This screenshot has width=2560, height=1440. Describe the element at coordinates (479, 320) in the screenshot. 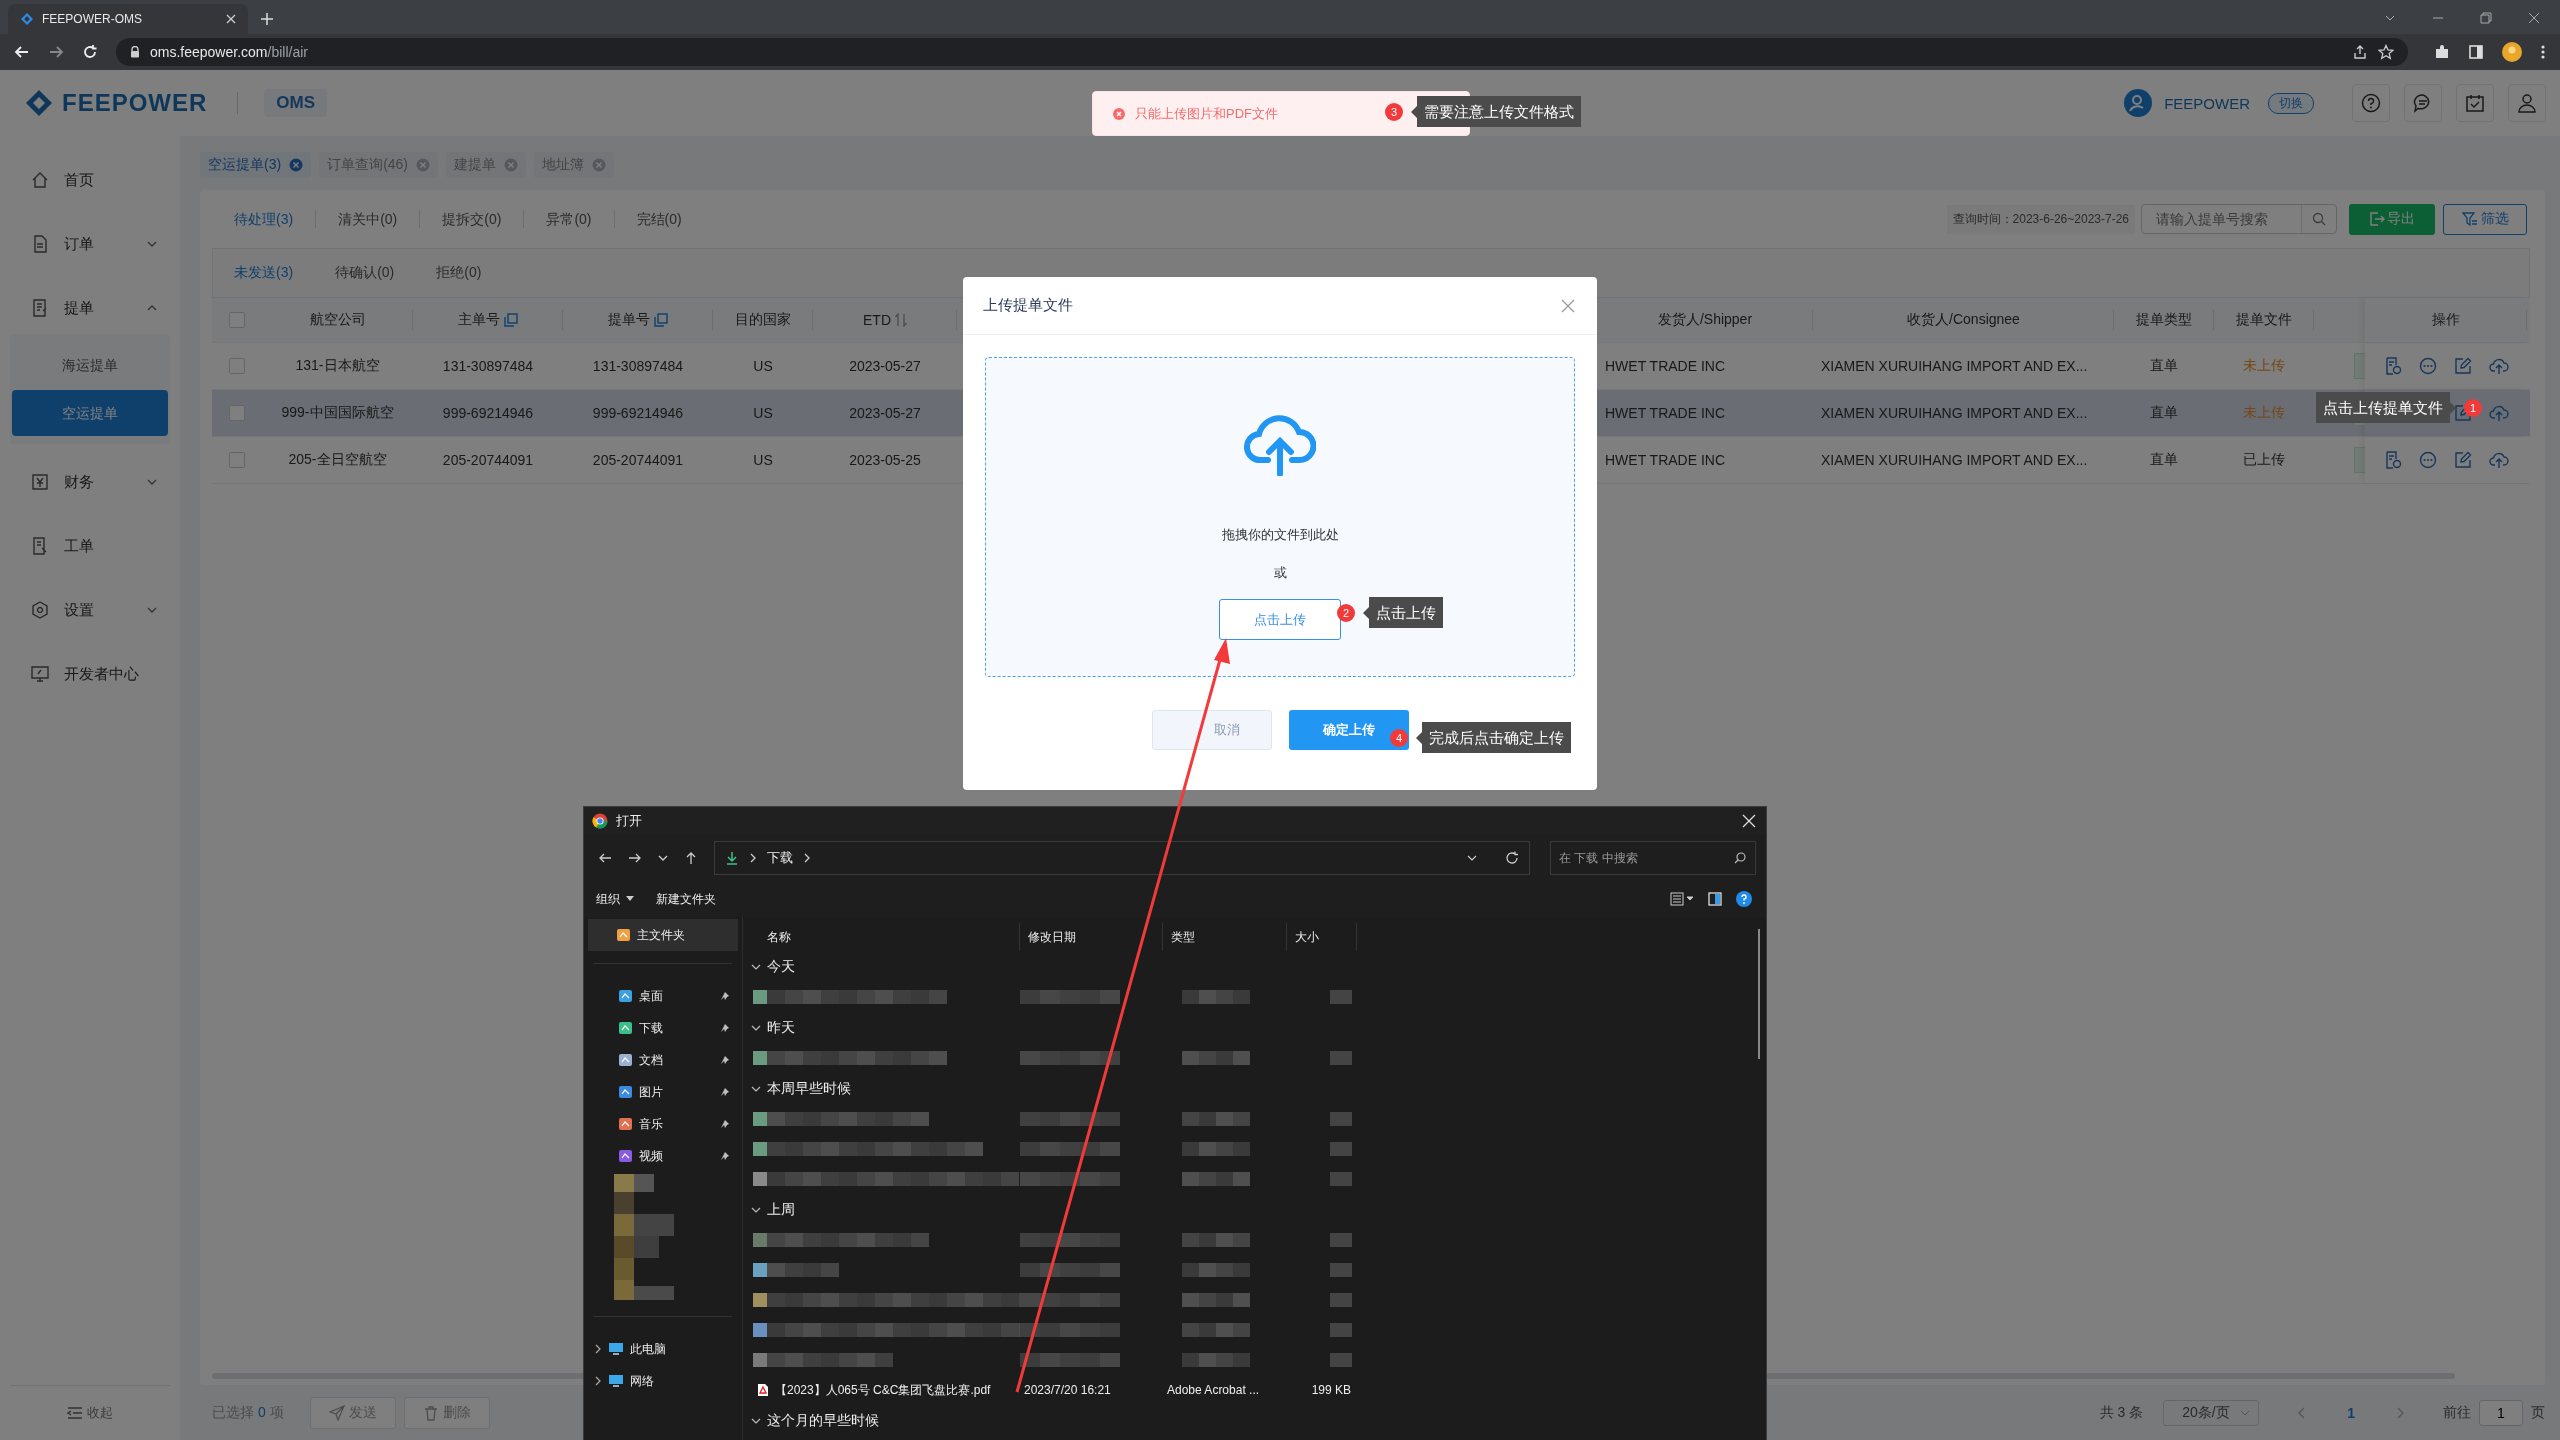

I see `column-header: 主单号` at that location.